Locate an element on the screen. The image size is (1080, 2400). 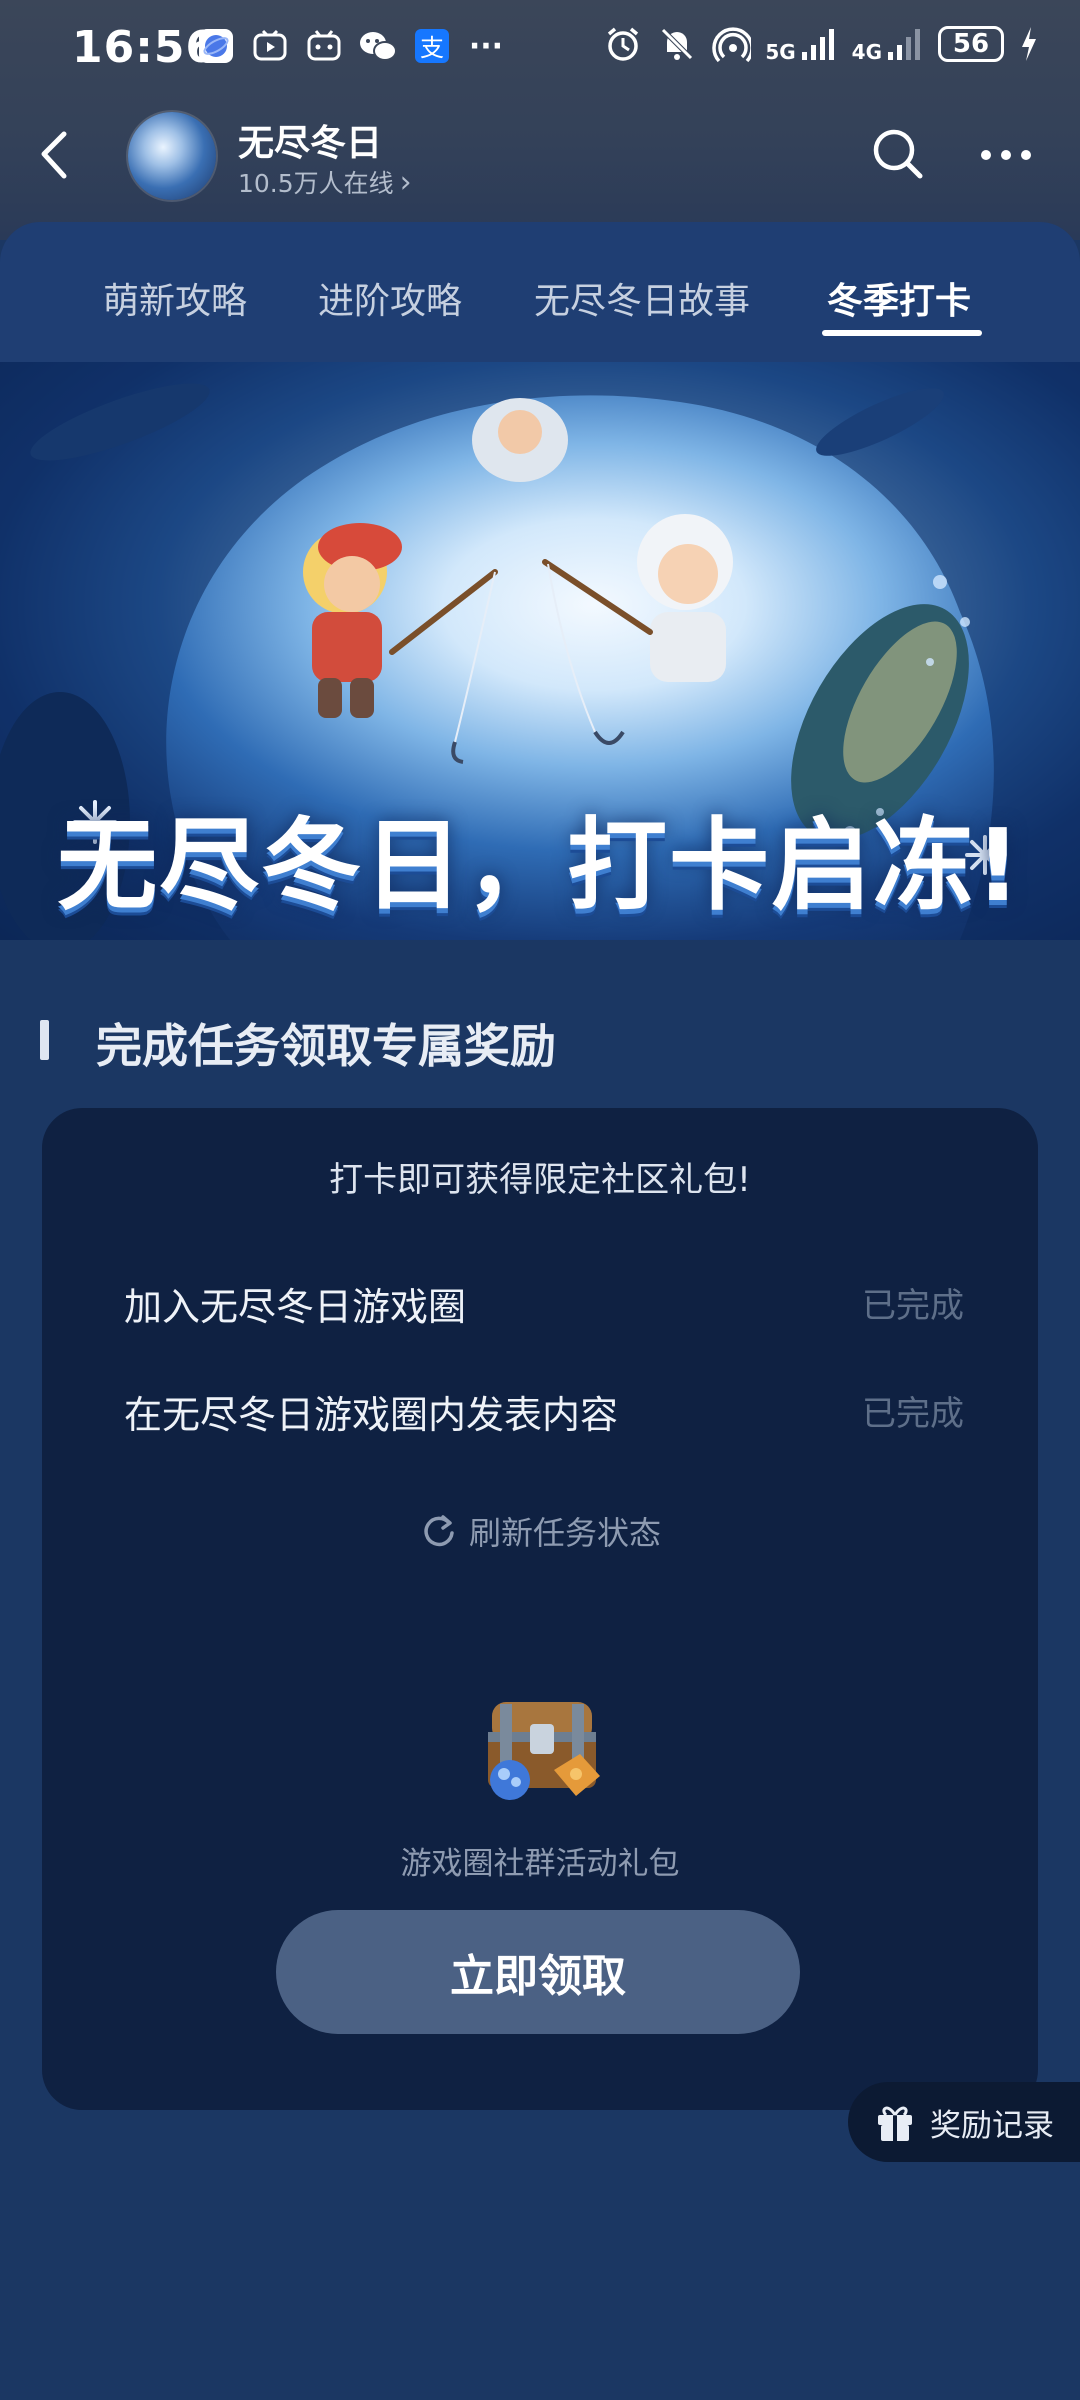
svg-text: 支 is located at coordinates (432, 48).